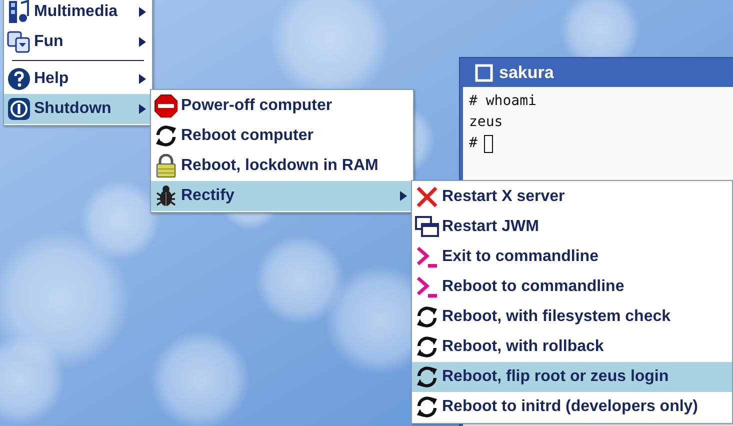 The image size is (733, 426). I want to click on menu-item: Reboot, lockdown in RAM, so click(282, 166).